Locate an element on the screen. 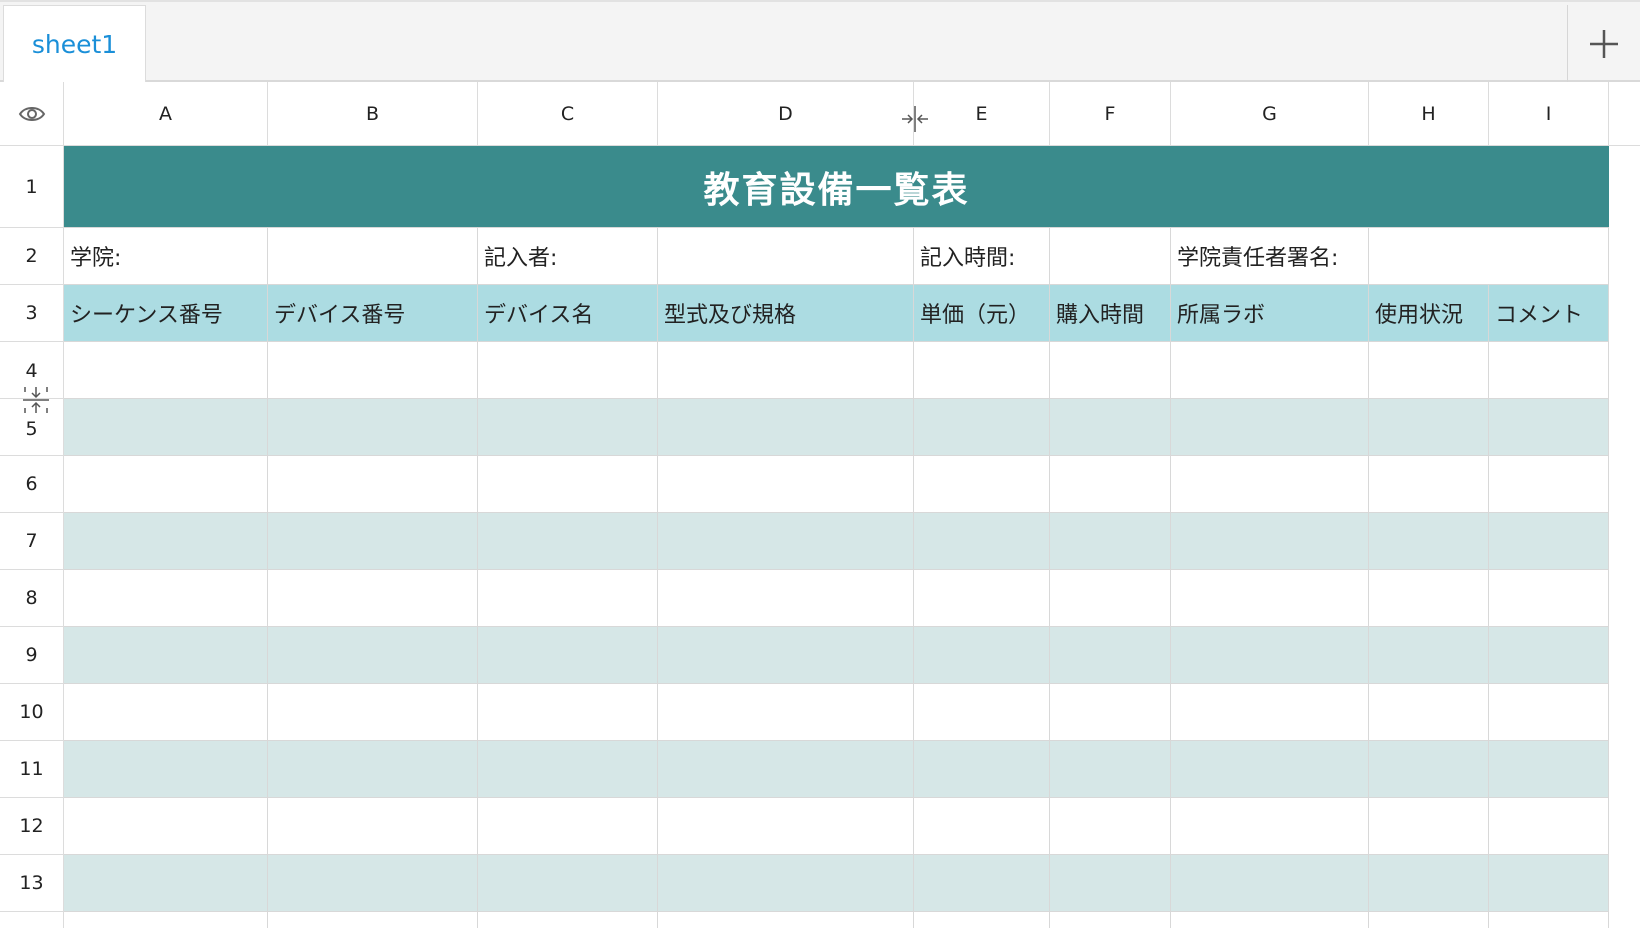  row-header-3: 3 is located at coordinates (32, 313).